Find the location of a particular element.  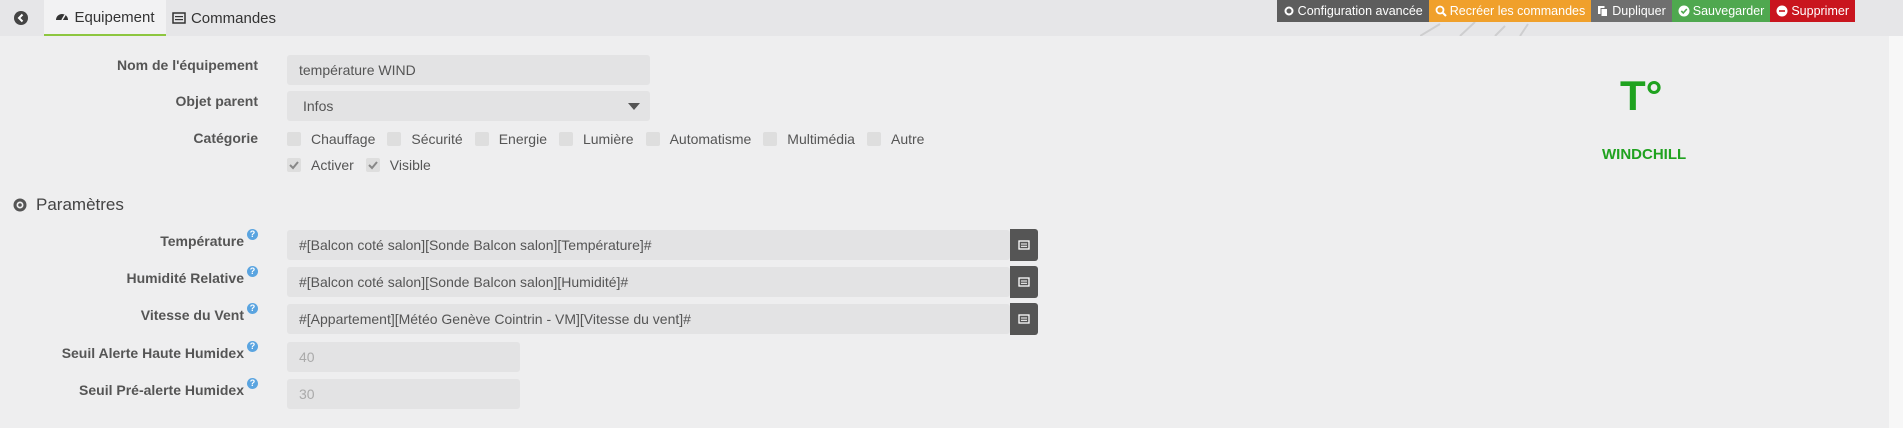

pre-humidex-label: Seuil Pré-alerte Humidex? is located at coordinates (168, 388).